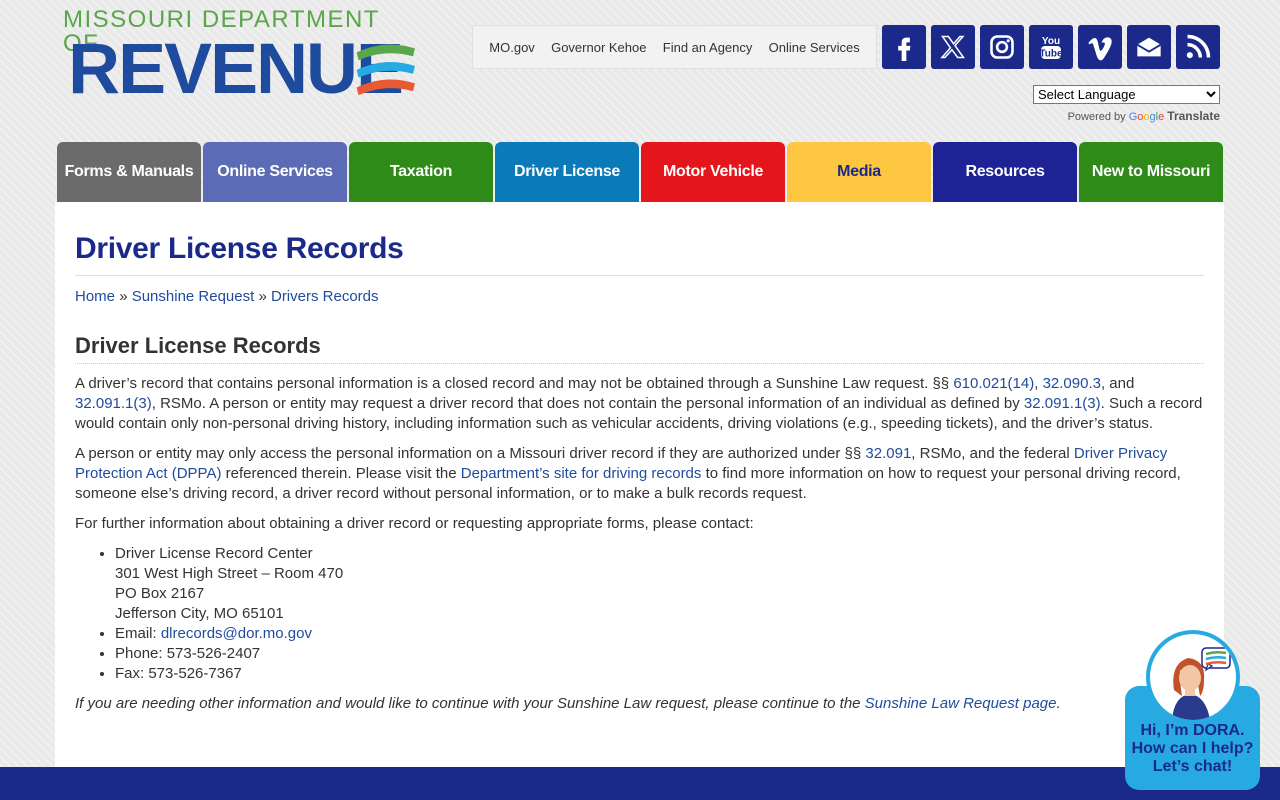 The image size is (1280, 800). What do you see at coordinates (1005, 172) in the screenshot?
I see `nav-resources: Resources` at bounding box center [1005, 172].